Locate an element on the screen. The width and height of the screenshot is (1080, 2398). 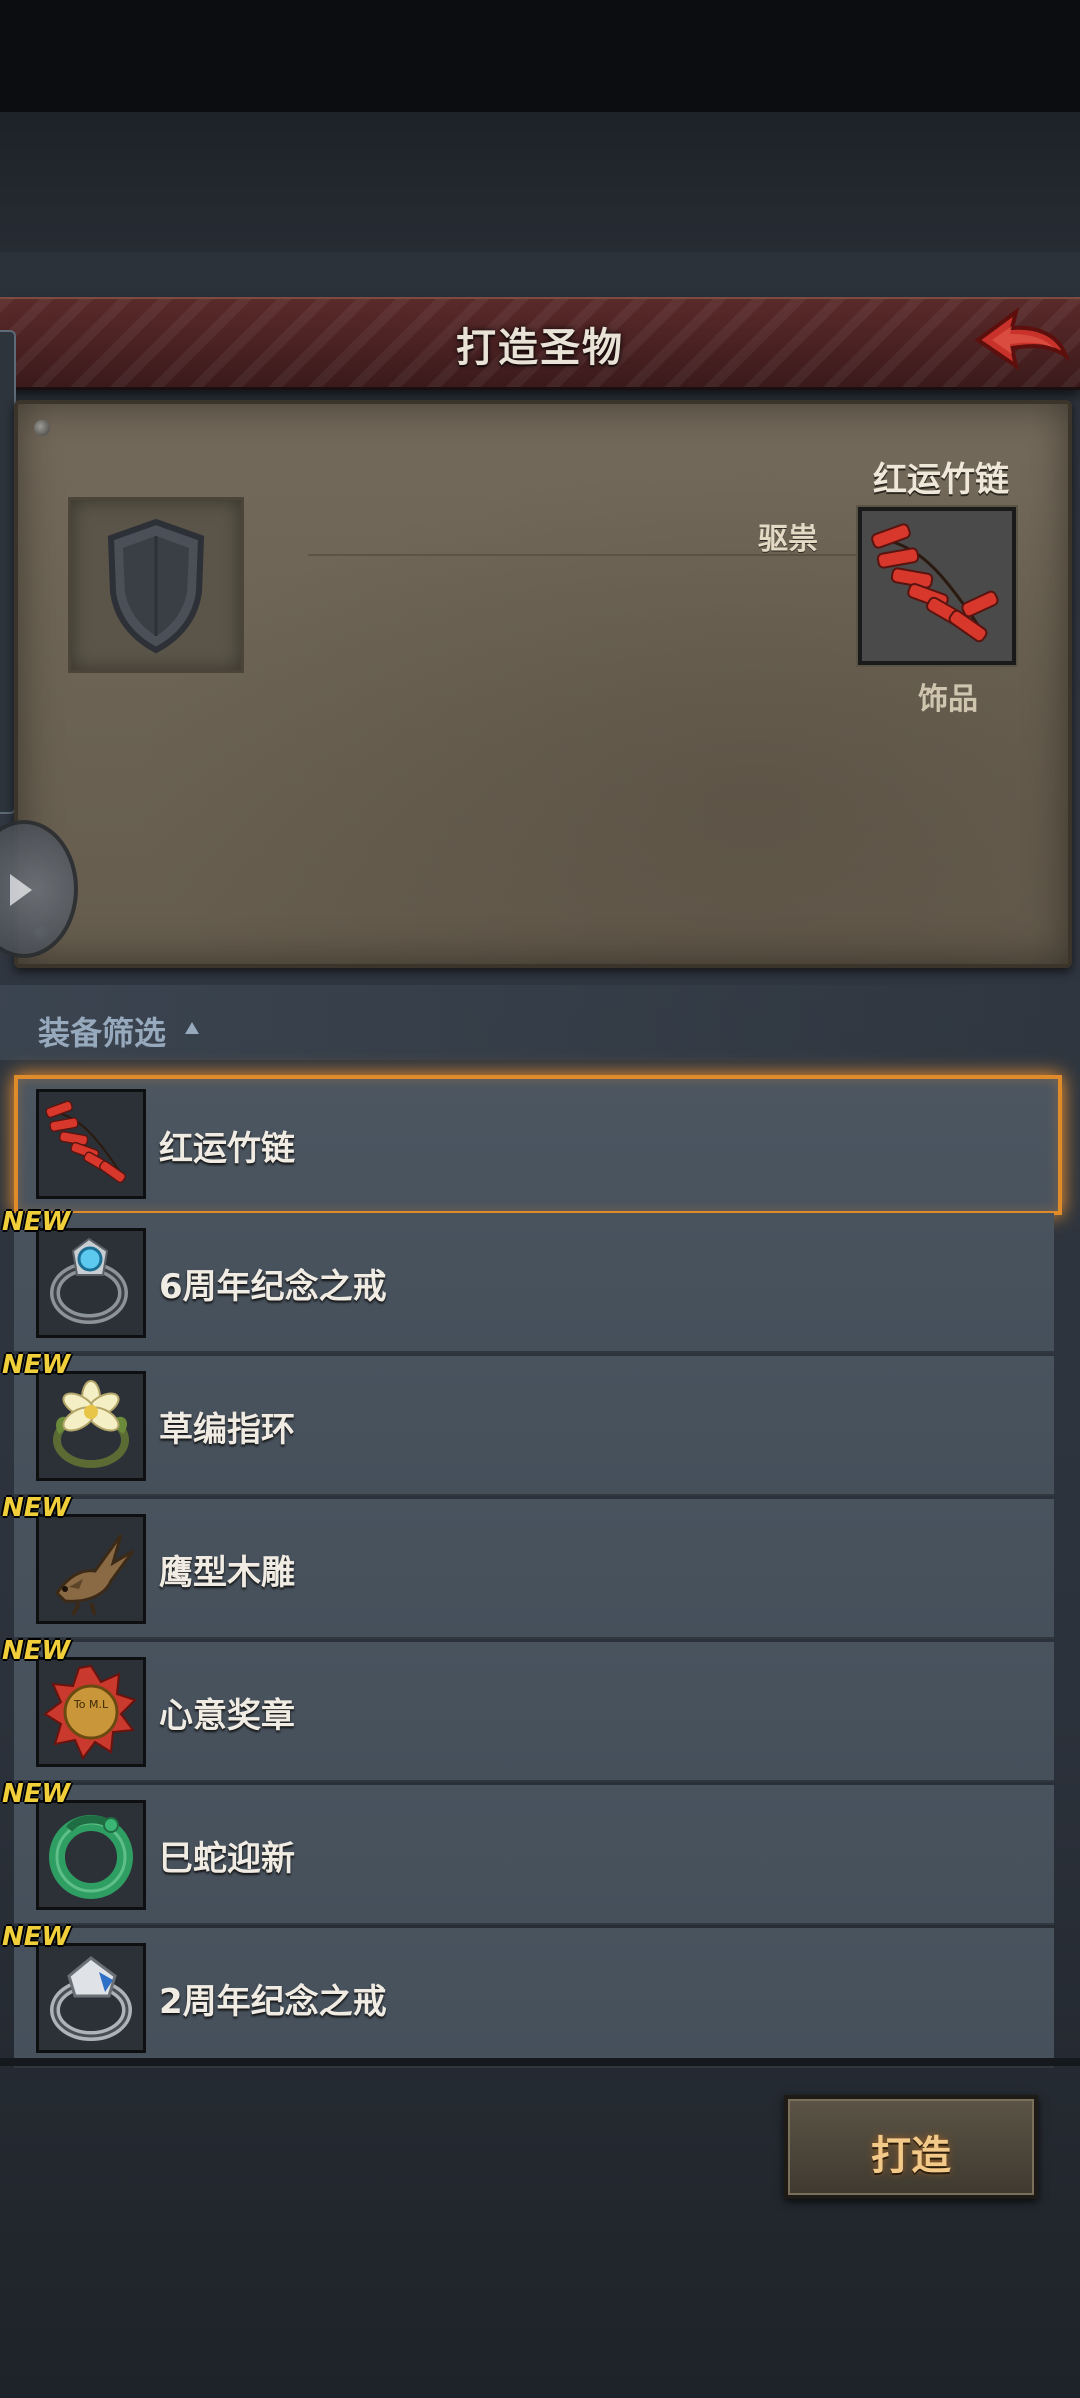
item-label: 2周年纪念之戒 is located at coordinates (273, 2002).